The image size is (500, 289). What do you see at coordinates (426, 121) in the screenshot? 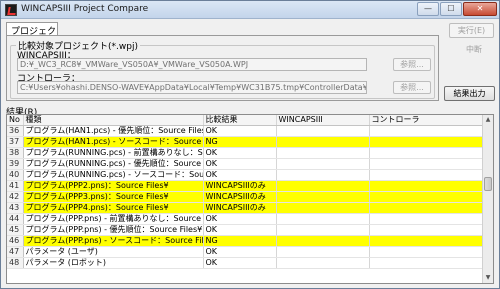
I see `column-header-controller: コントローラ` at bounding box center [426, 121].